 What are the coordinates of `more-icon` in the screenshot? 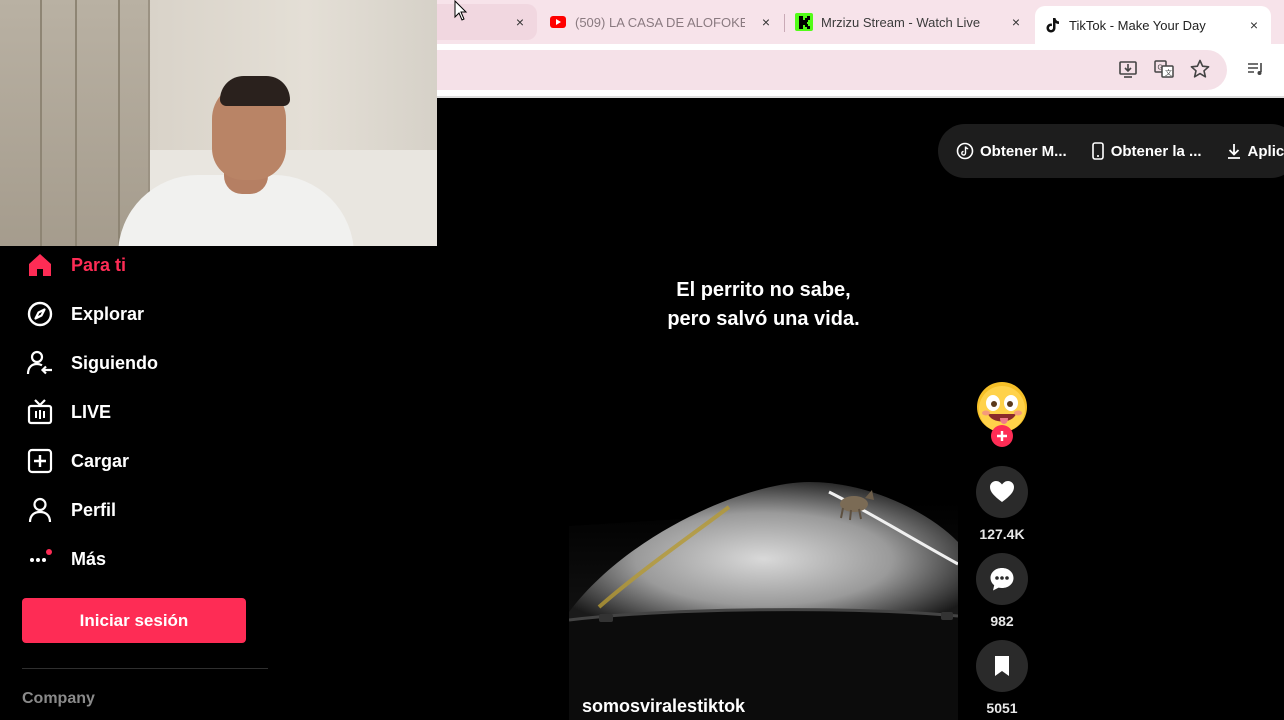 It's located at (41, 555).